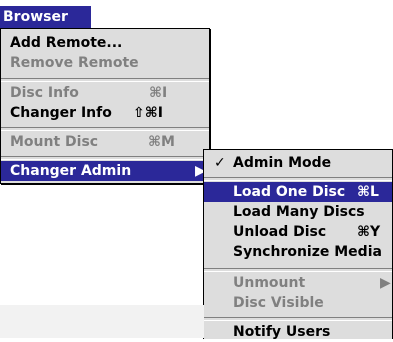 This screenshot has height=342, width=393. I want to click on menu-item-label: Disc Info, so click(44, 93).